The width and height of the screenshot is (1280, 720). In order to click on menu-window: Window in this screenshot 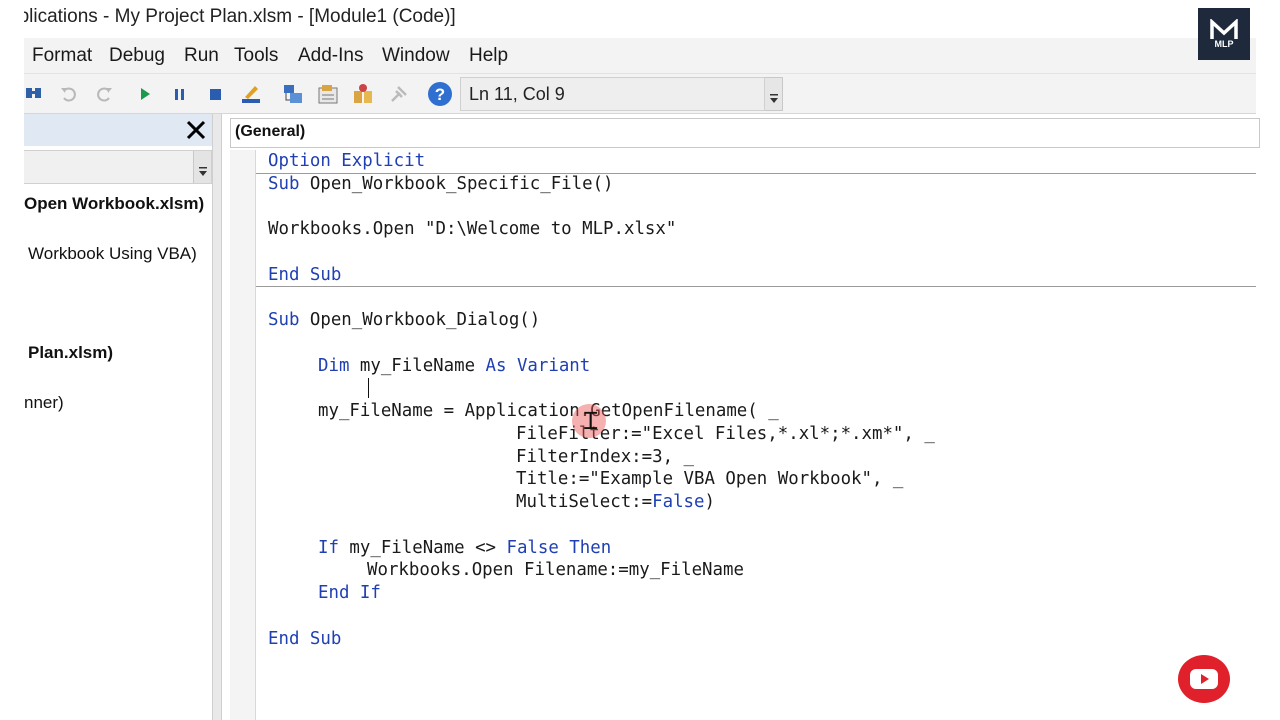, I will do `click(416, 56)`.